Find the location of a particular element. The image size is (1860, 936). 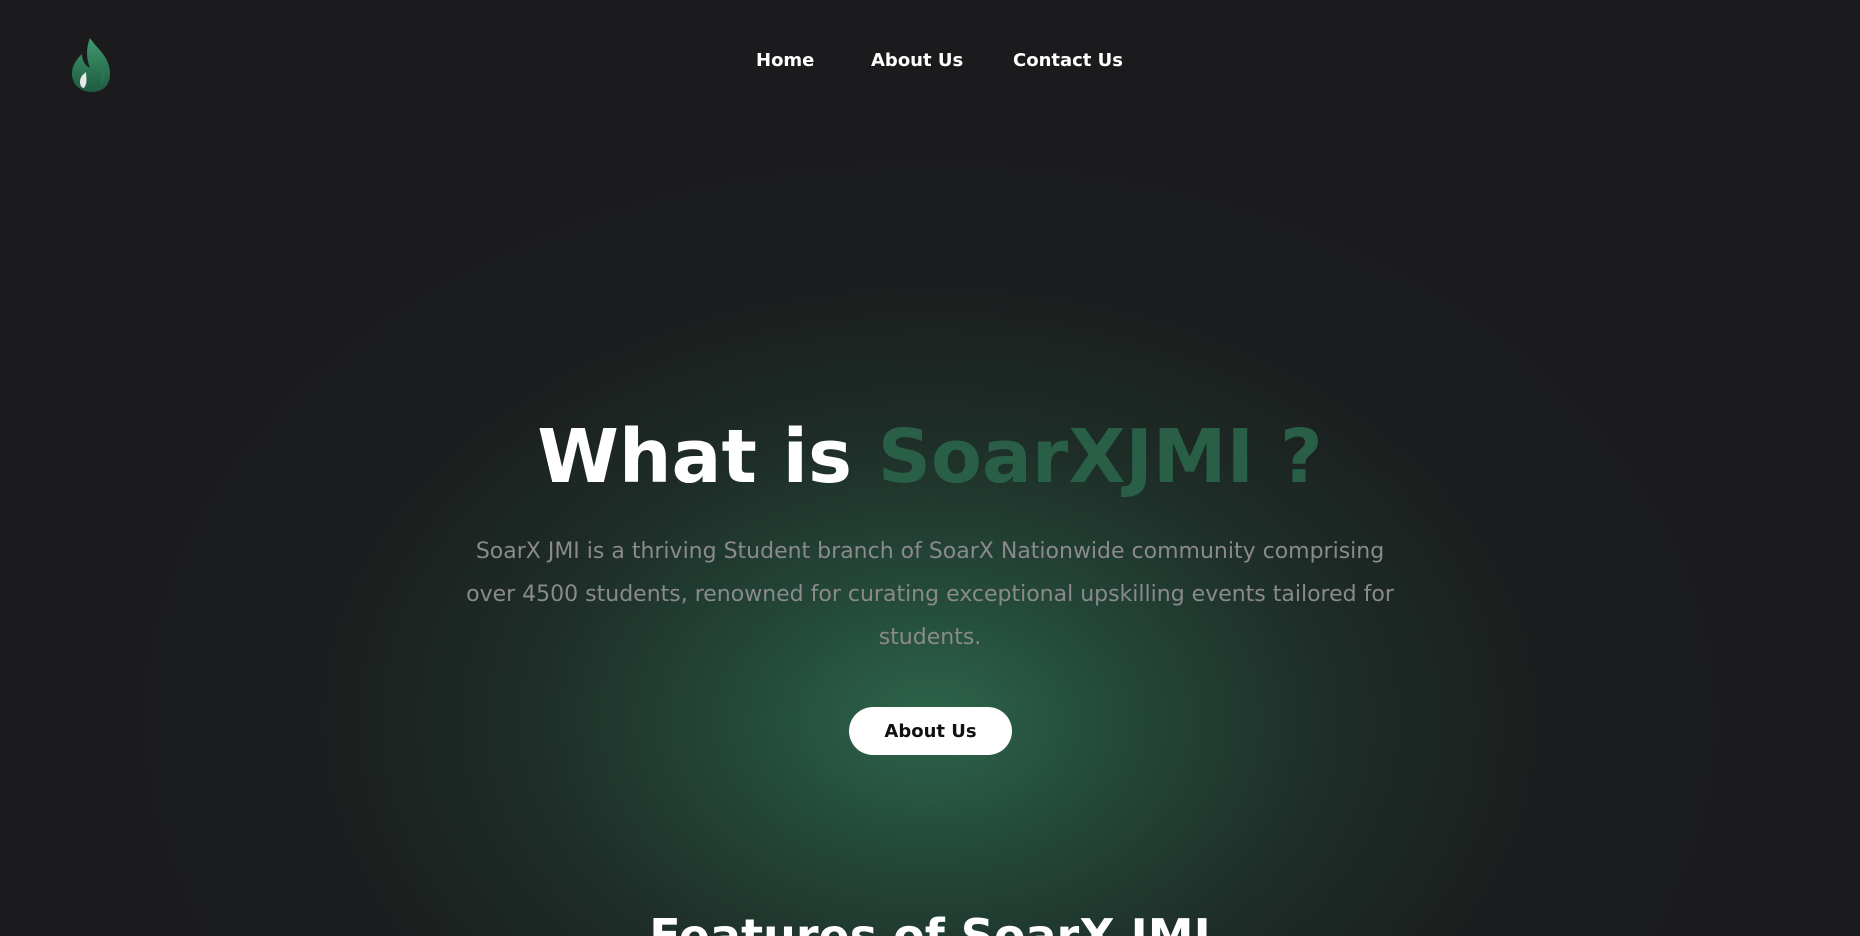

nav-home-link: Home is located at coordinates (785, 60).